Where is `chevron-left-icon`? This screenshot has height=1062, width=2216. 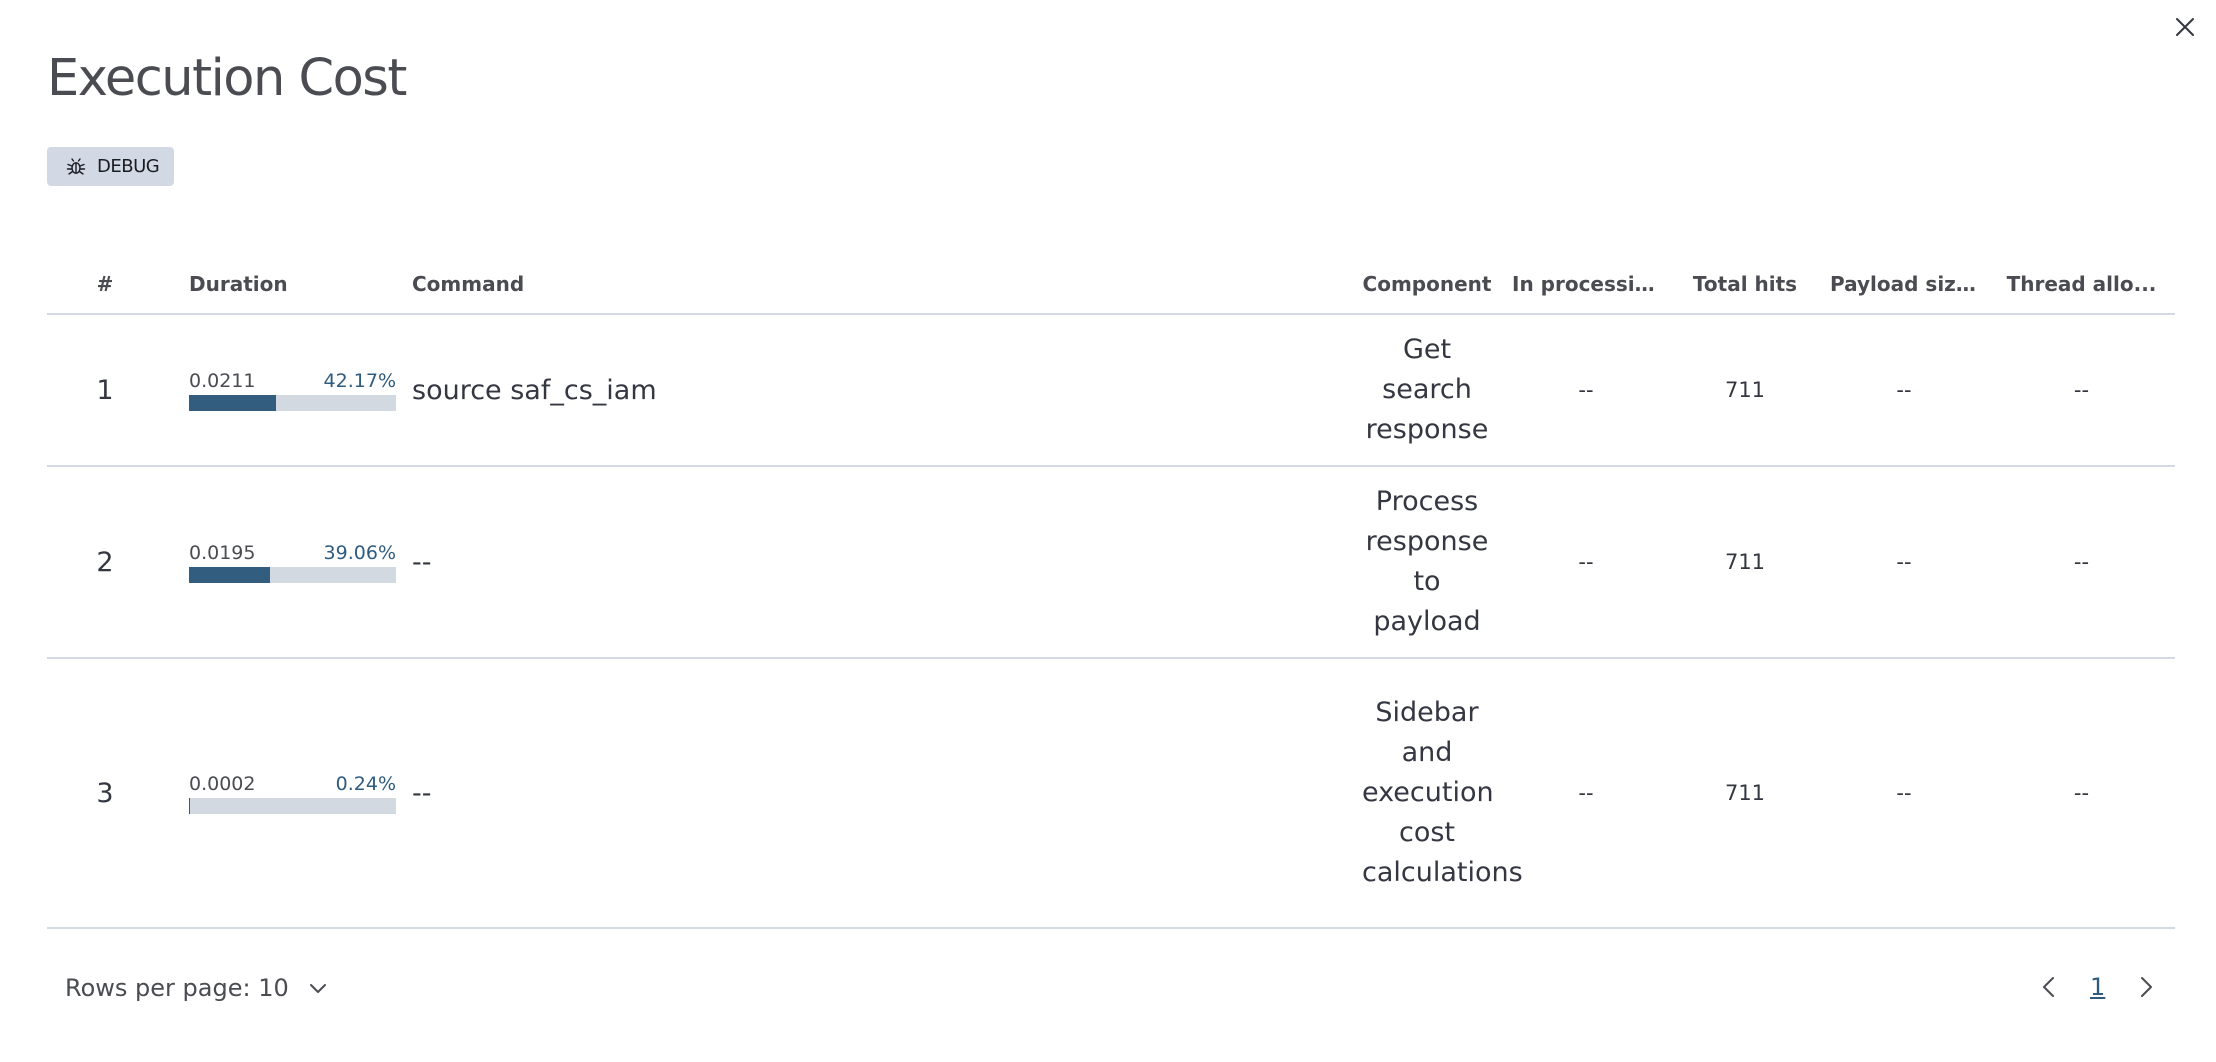
chevron-left-icon is located at coordinates (2048, 987).